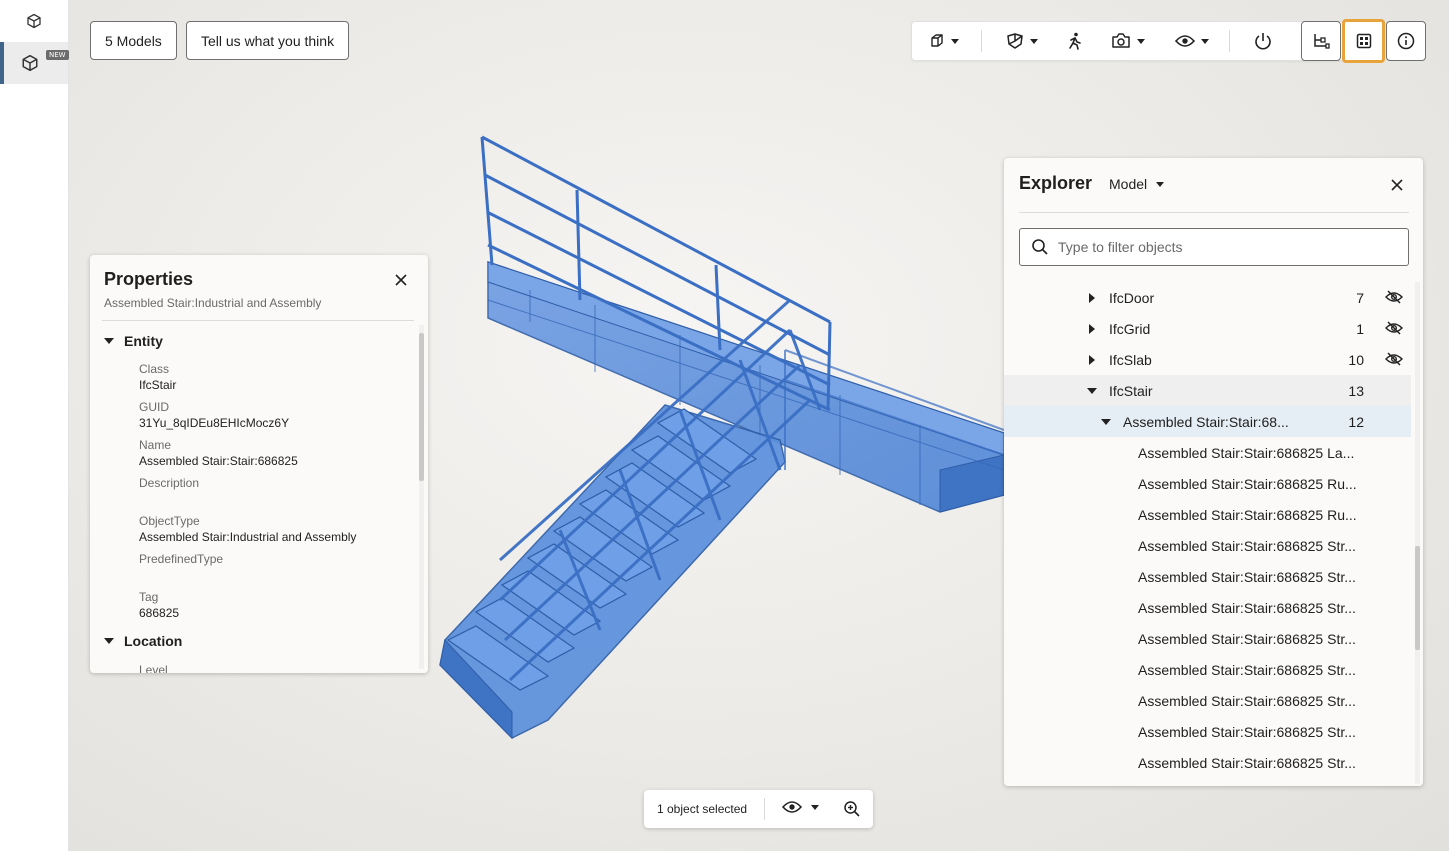 The width and height of the screenshot is (1449, 851). I want to click on info-button, so click(1406, 41).